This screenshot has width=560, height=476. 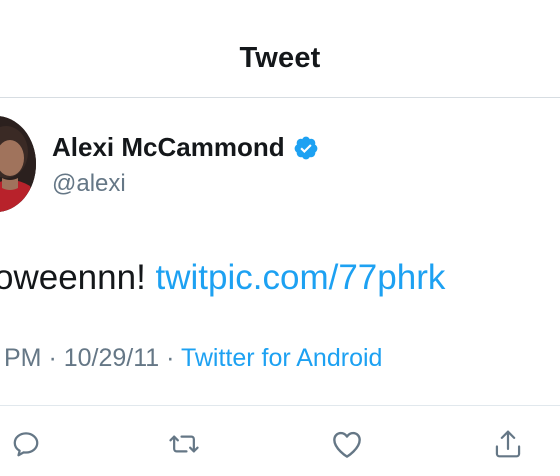 I want to click on avatar-image, so click(x=18, y=164).